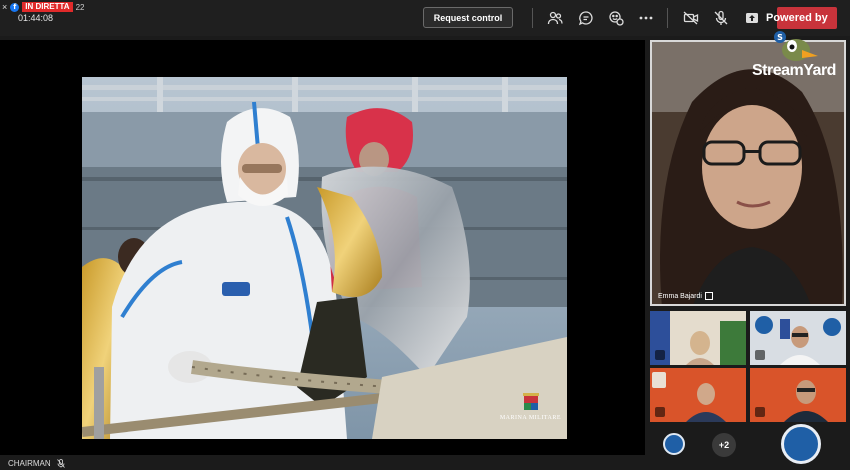  Describe the element at coordinates (15, 7) in the screenshot. I see `facebook-icon: f` at that location.